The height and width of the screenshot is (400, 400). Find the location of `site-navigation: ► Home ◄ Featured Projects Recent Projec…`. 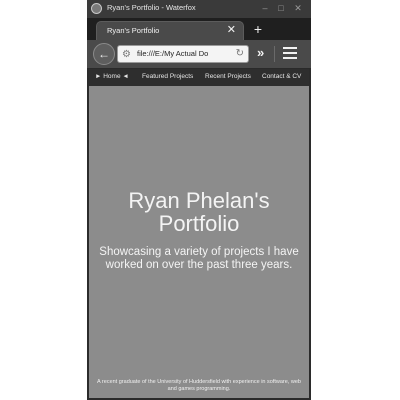

site-navigation: ► Home ◄ Featured Projects Recent Projec… is located at coordinates (199, 77).